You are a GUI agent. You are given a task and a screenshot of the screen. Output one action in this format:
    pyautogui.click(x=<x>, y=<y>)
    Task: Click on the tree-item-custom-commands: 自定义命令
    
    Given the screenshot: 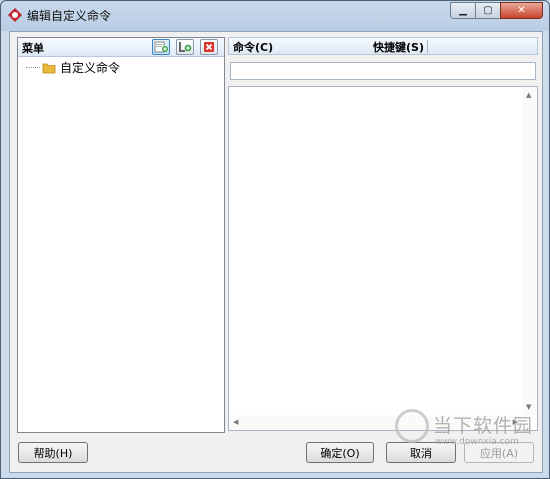 What is the action you would take?
    pyautogui.click(x=73, y=67)
    